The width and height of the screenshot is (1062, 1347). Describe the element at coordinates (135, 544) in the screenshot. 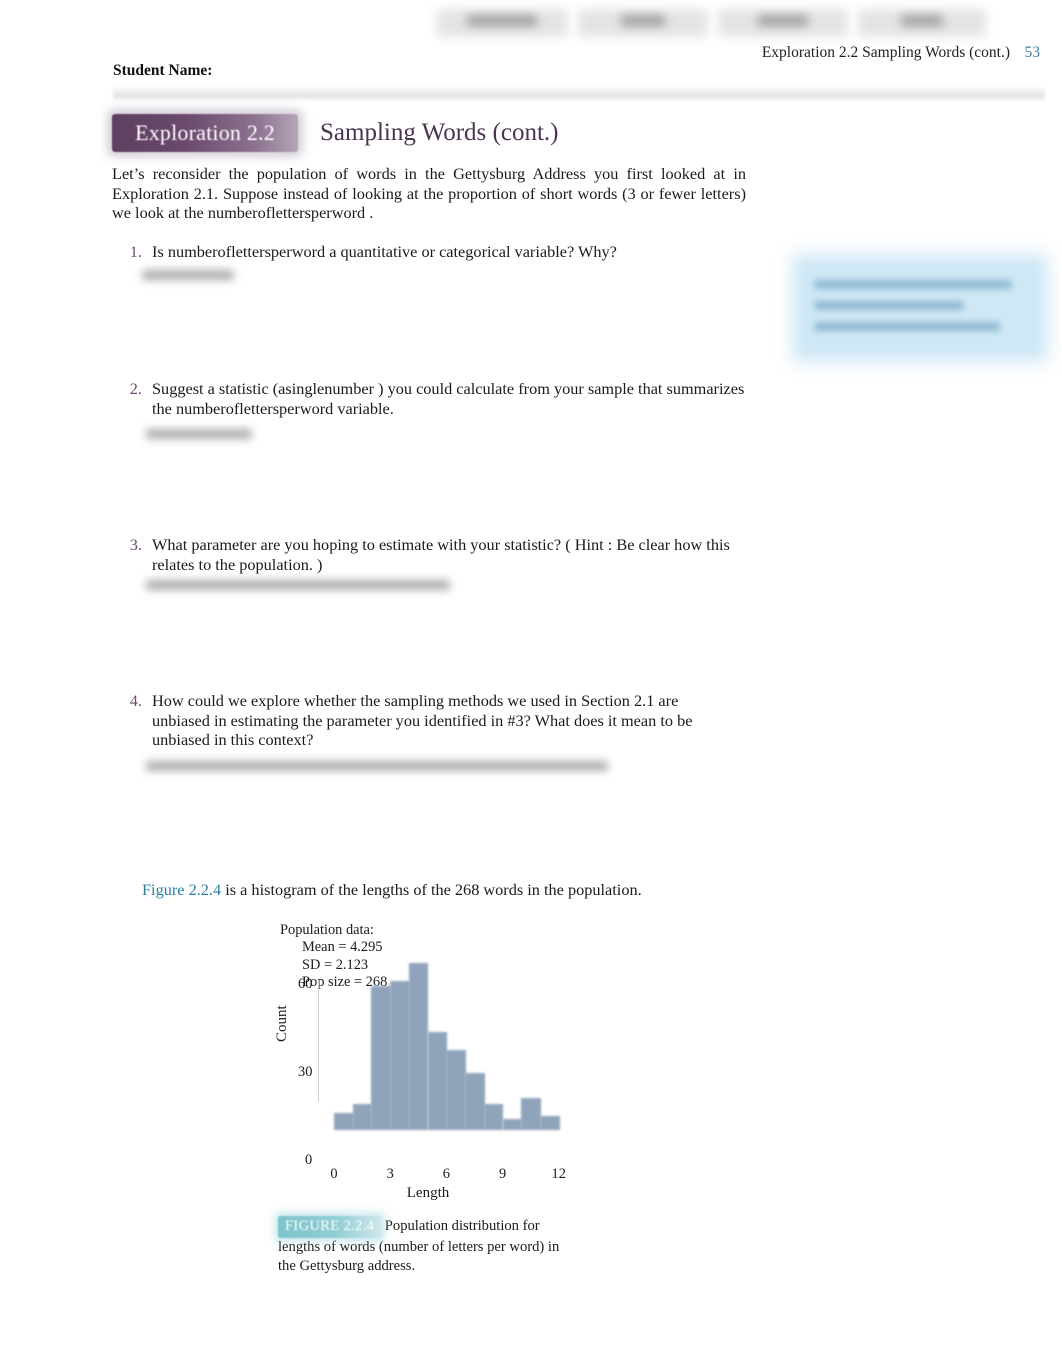

I see `question-number-3: 3.` at that location.